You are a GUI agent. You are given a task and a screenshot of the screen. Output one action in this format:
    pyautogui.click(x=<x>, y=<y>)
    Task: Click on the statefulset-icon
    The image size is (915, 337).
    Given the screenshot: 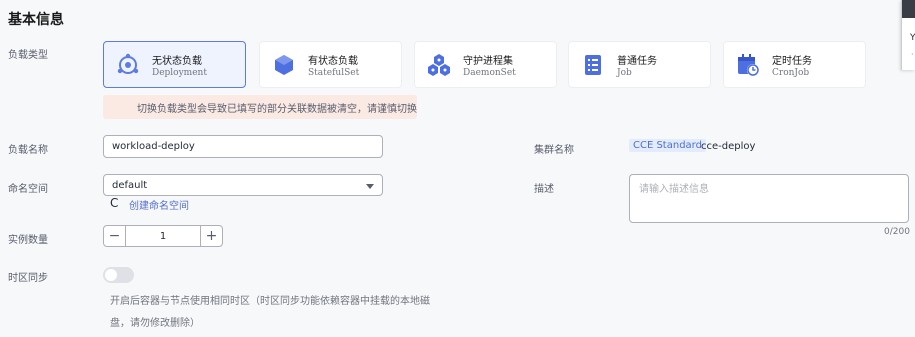 What is the action you would take?
    pyautogui.click(x=284, y=65)
    